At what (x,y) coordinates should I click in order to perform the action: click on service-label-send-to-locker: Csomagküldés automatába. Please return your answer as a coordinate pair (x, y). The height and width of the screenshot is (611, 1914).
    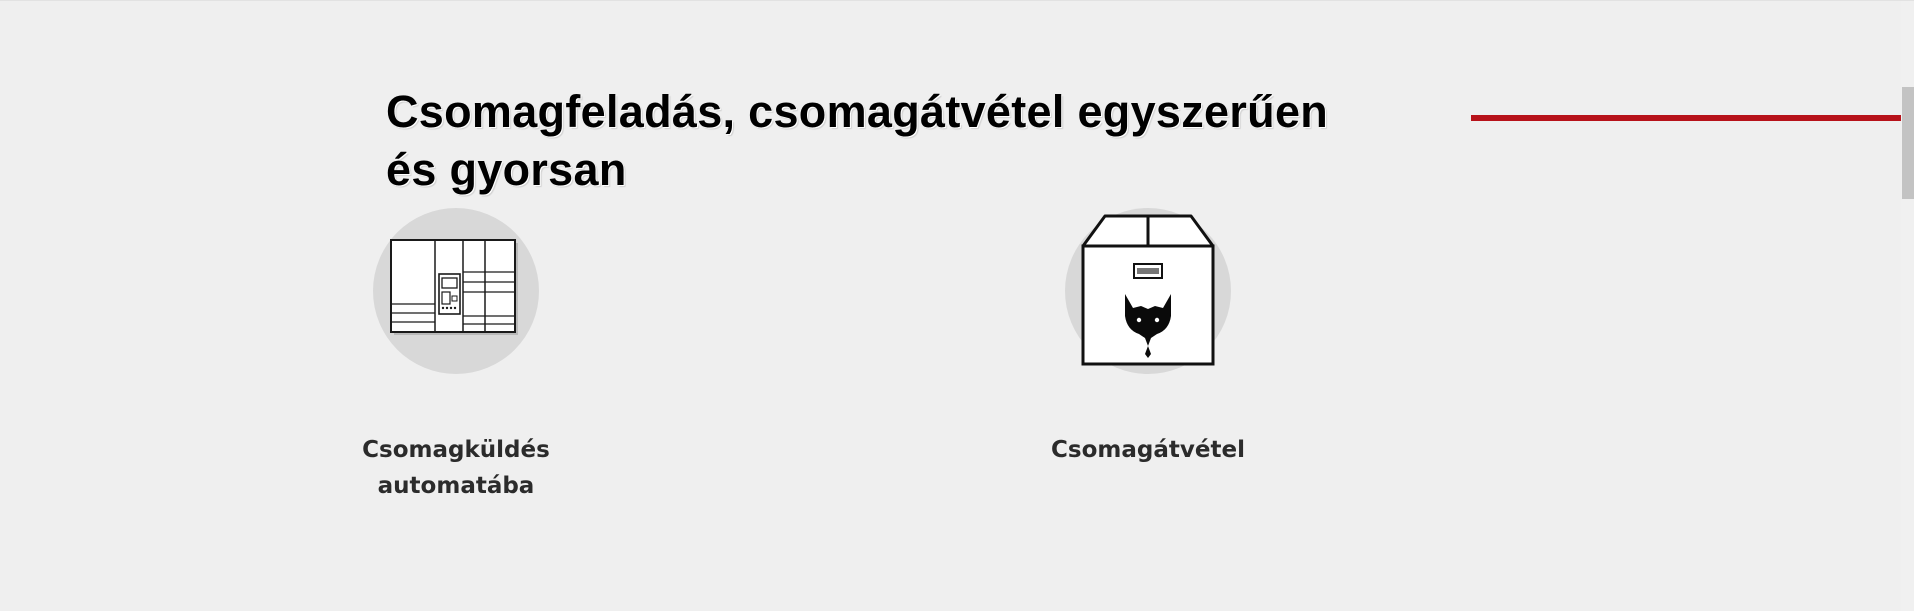
    Looking at the image, I should click on (456, 468).